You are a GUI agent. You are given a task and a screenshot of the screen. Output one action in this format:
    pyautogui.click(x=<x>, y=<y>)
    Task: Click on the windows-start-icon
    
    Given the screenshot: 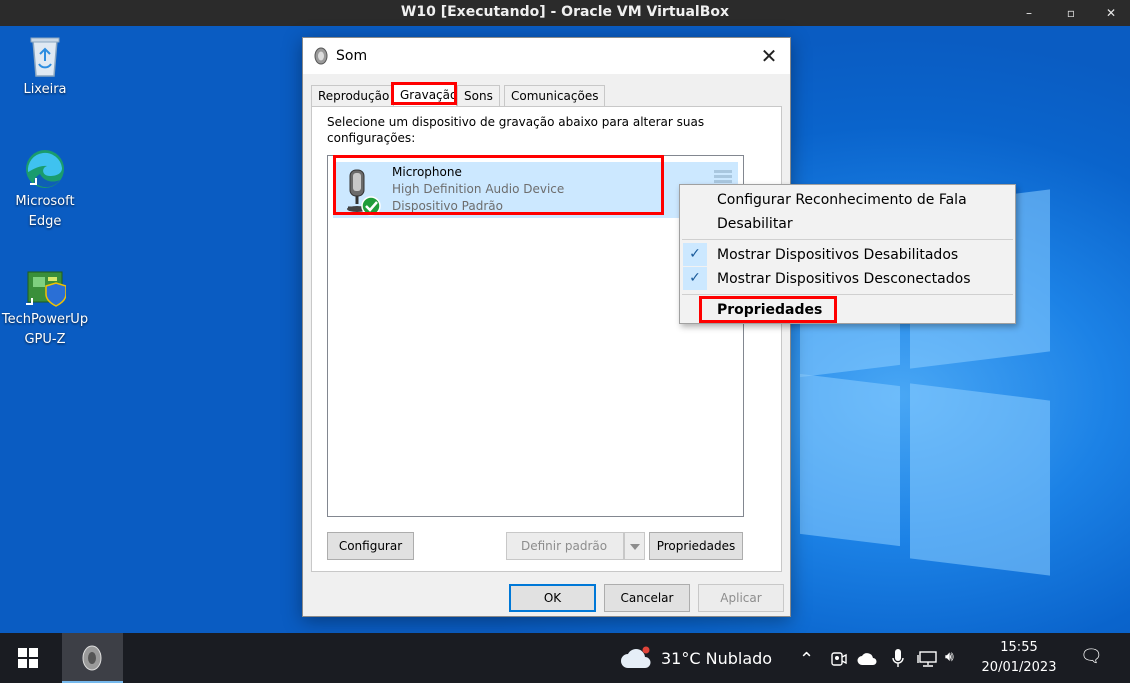 What is the action you would take?
    pyautogui.click(x=28, y=658)
    